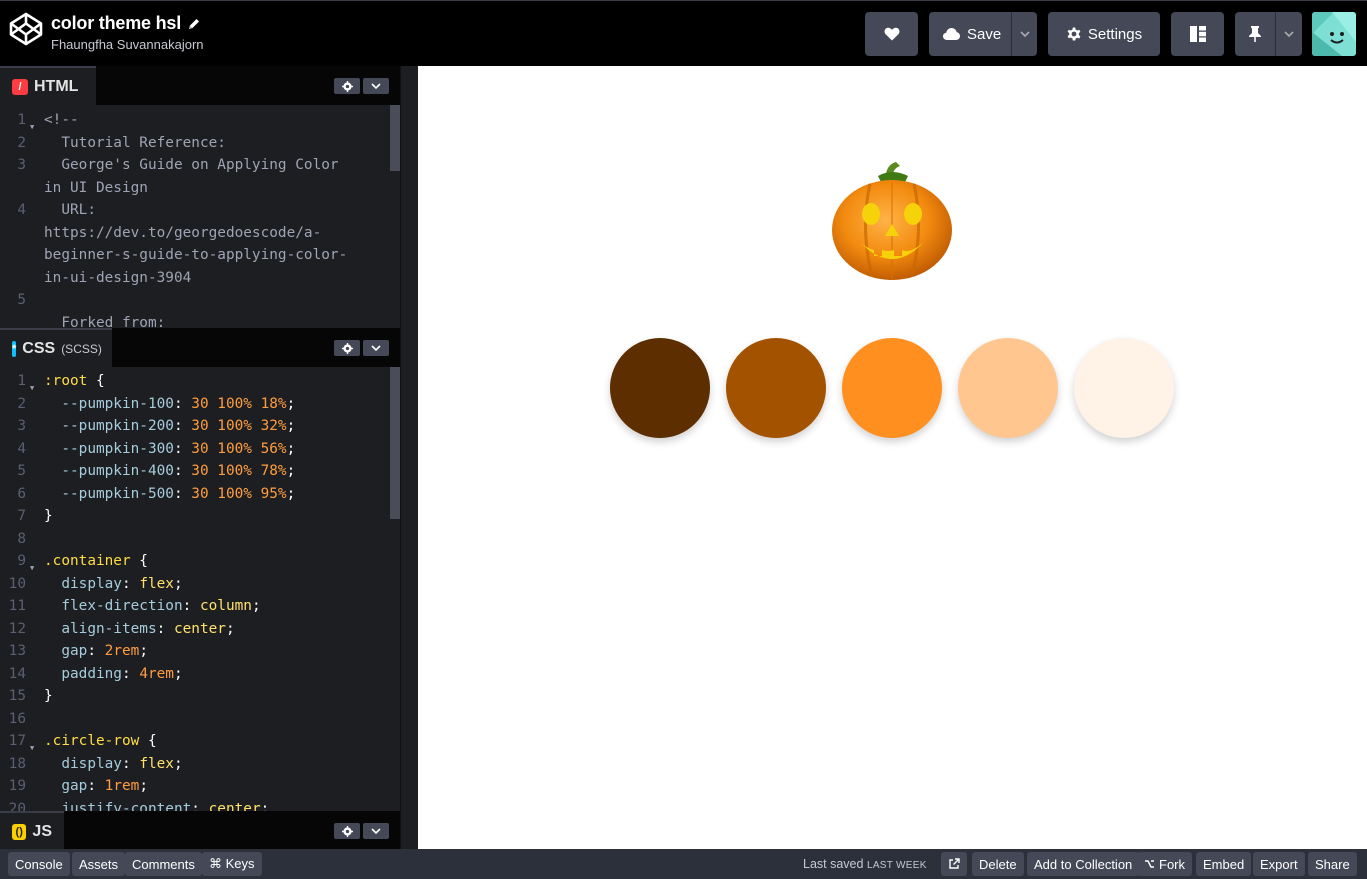 The image size is (1367, 879). I want to click on css-scrollbar, so click(395, 443).